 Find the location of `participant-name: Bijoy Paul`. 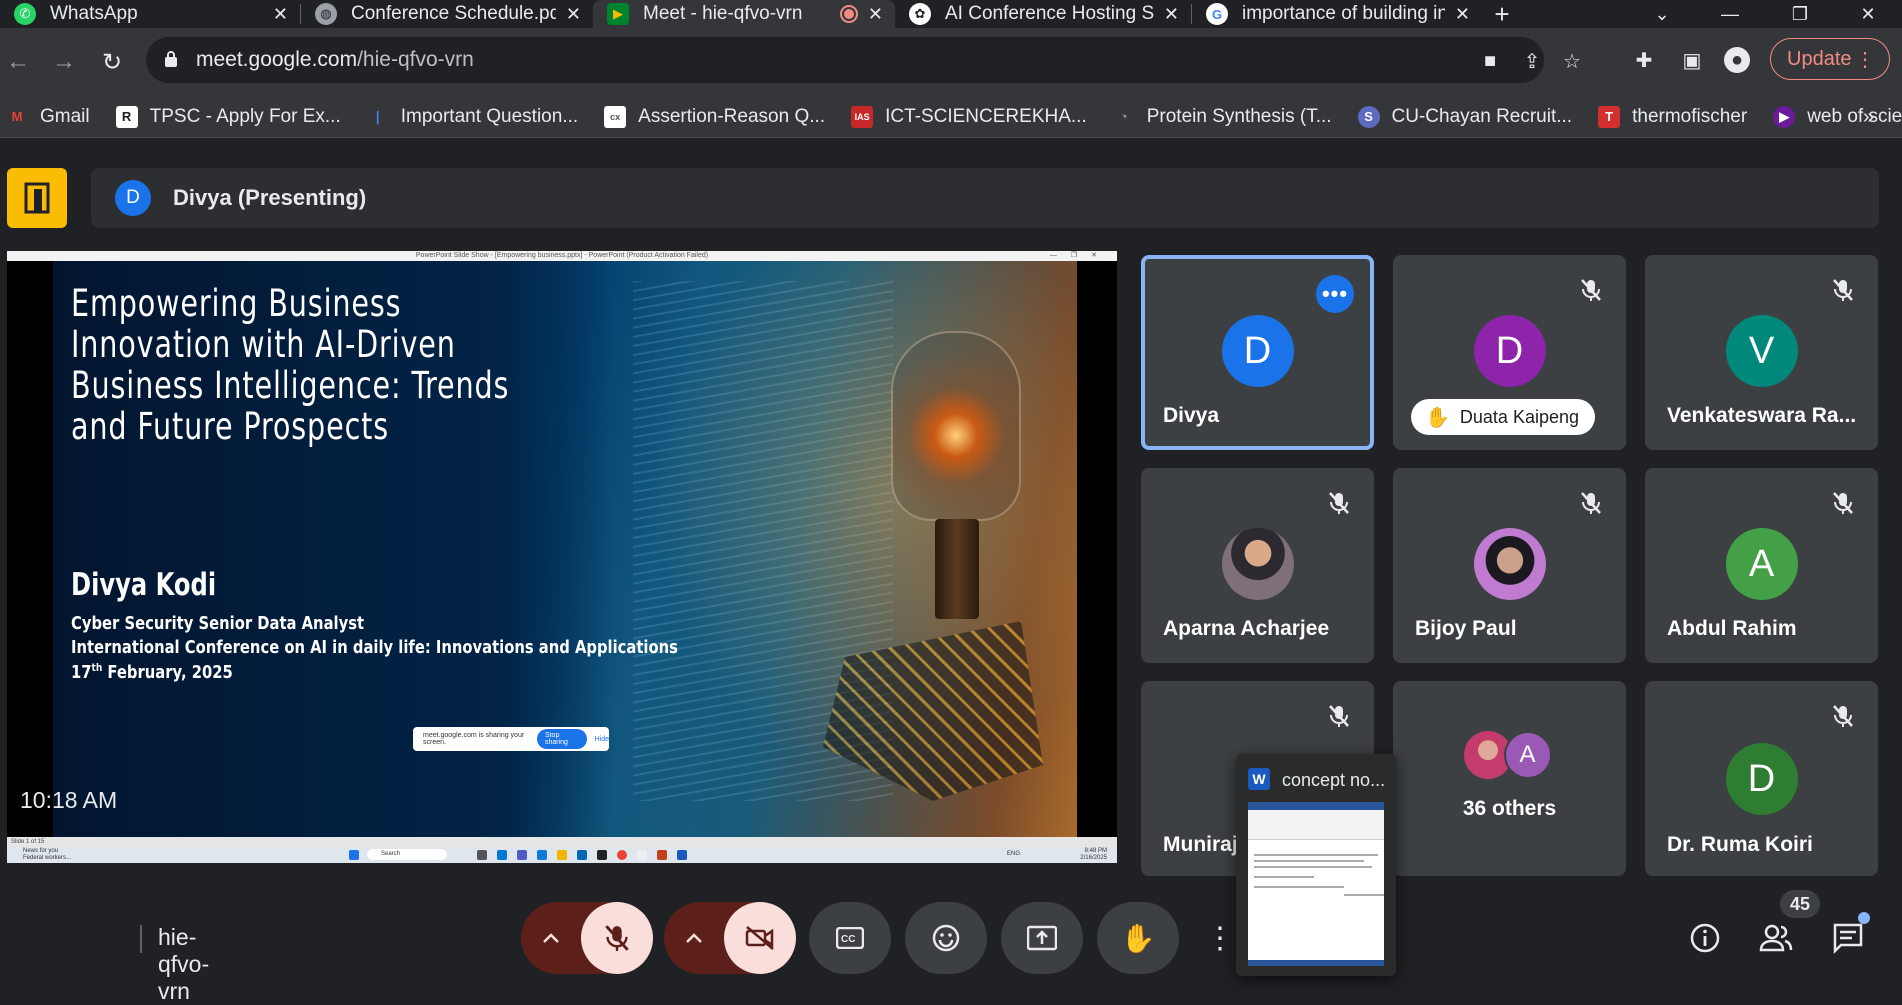

participant-name: Bijoy Paul is located at coordinates (1466, 628).